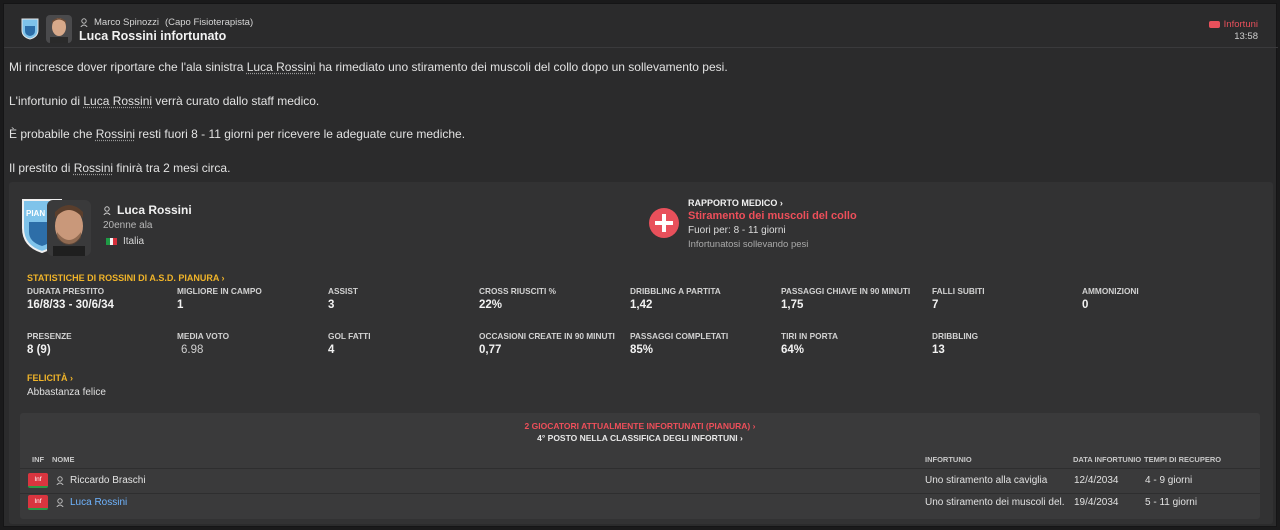 The image size is (1280, 530). What do you see at coordinates (1169, 480) in the screenshot?
I see `row-recovery-time: 4 - 9 giorni` at bounding box center [1169, 480].